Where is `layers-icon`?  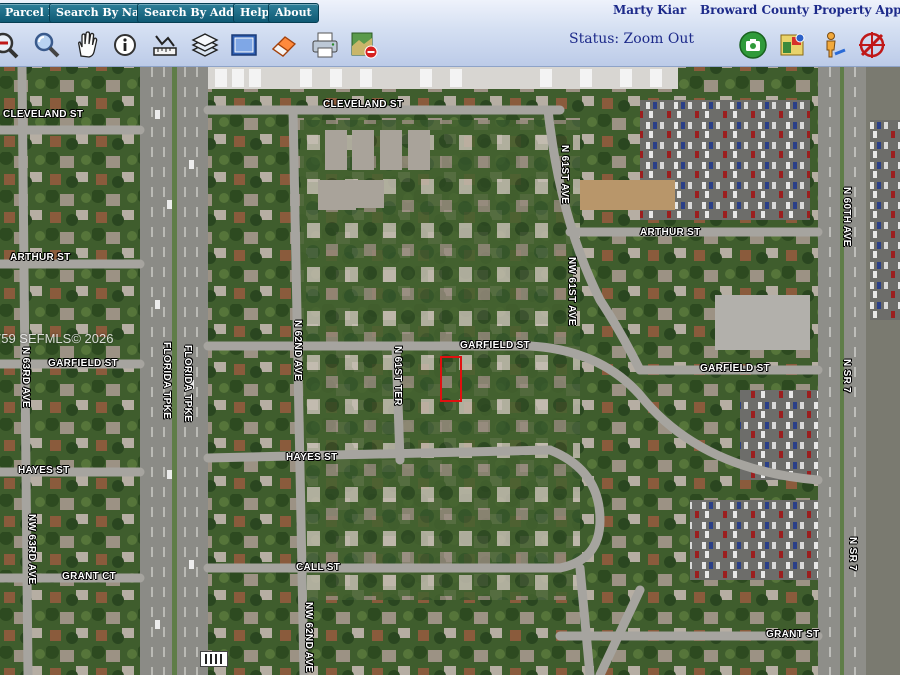
layers-icon is located at coordinates (205, 45).